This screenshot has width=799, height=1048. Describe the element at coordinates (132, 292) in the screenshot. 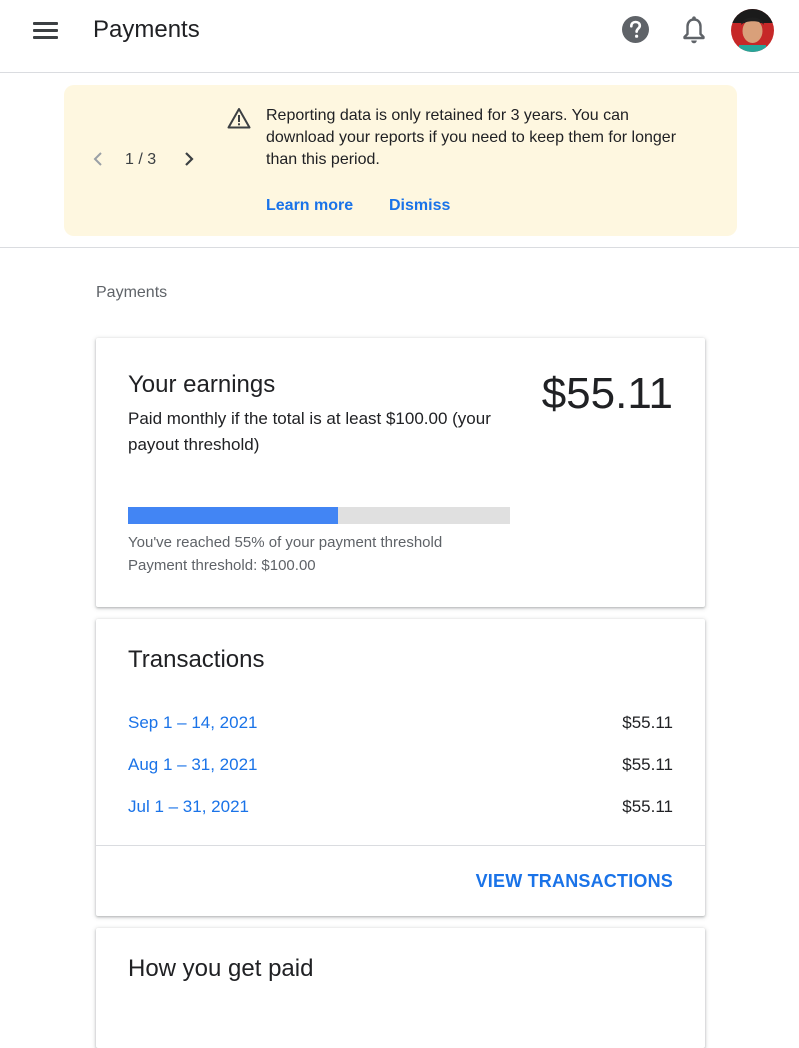

I see `breadcrumb: Payments` at that location.